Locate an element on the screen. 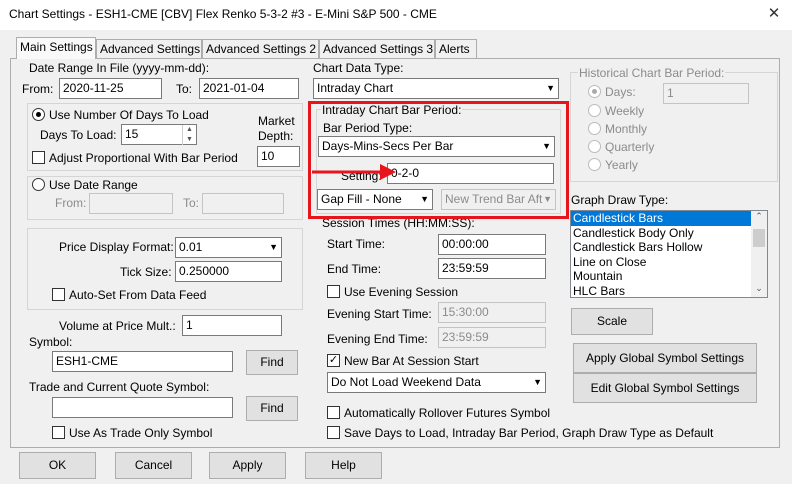 This screenshot has height=484, width=792. scroll-thumb is located at coordinates (759, 238).